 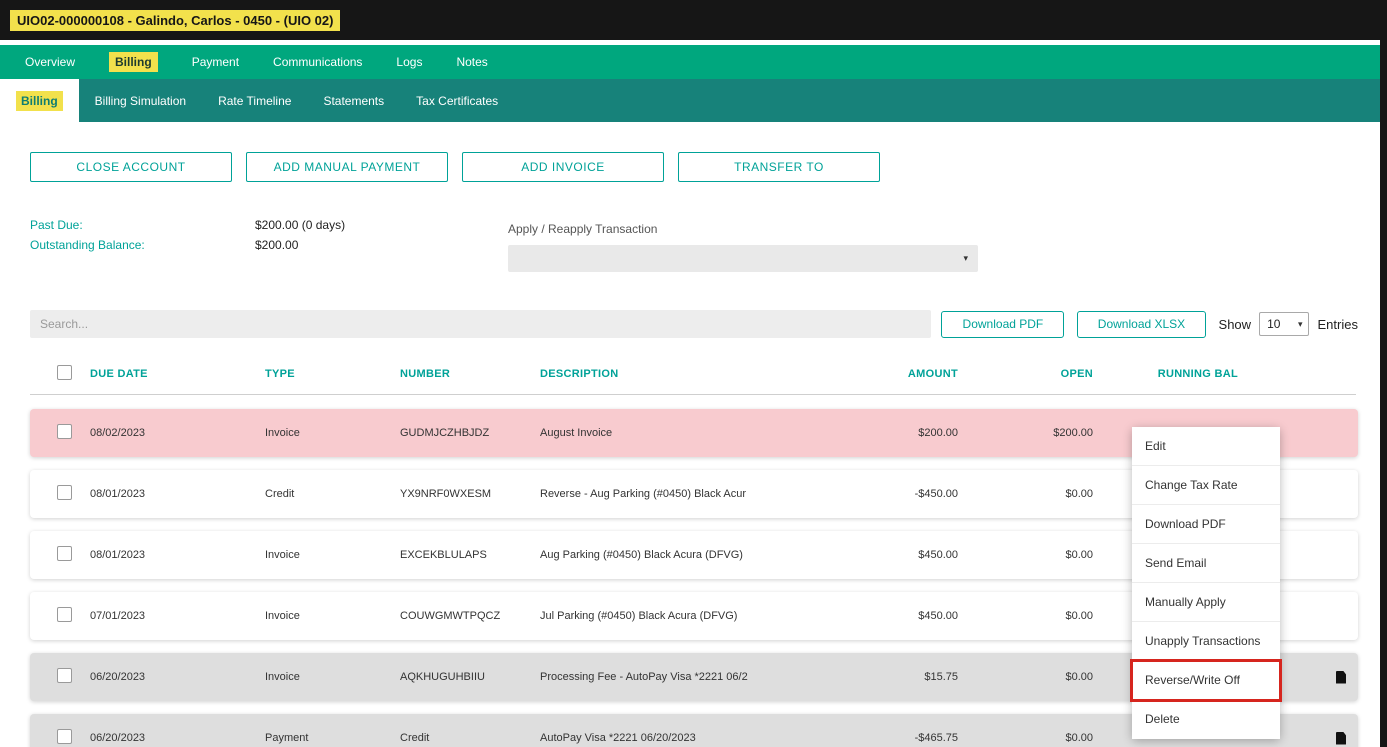 I want to click on cell-open: $200.00, so click(x=1073, y=433).